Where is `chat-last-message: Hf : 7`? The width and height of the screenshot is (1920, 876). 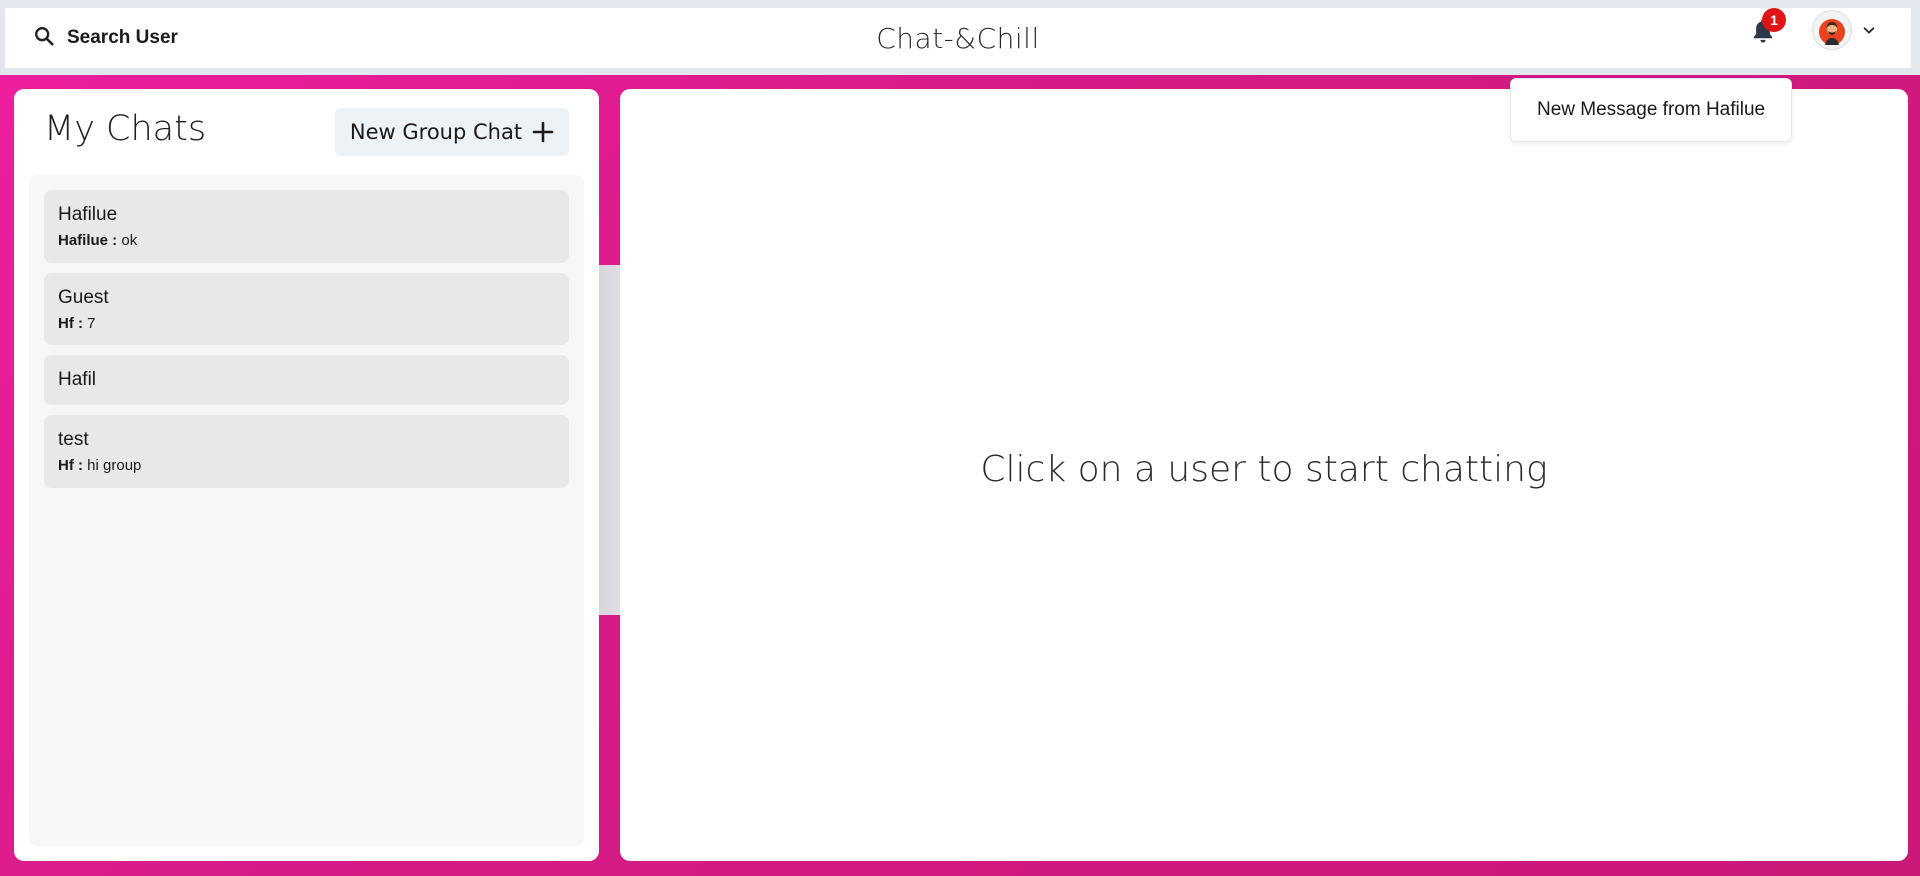
chat-last-message: Hf : 7 is located at coordinates (77, 323).